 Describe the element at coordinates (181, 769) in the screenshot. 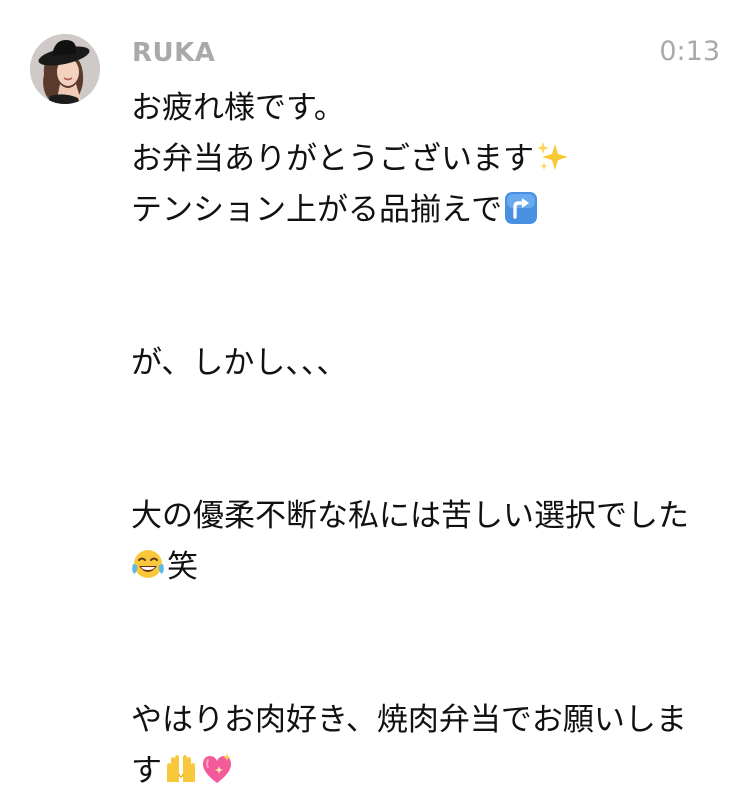

I see `raising-hands-icon` at that location.